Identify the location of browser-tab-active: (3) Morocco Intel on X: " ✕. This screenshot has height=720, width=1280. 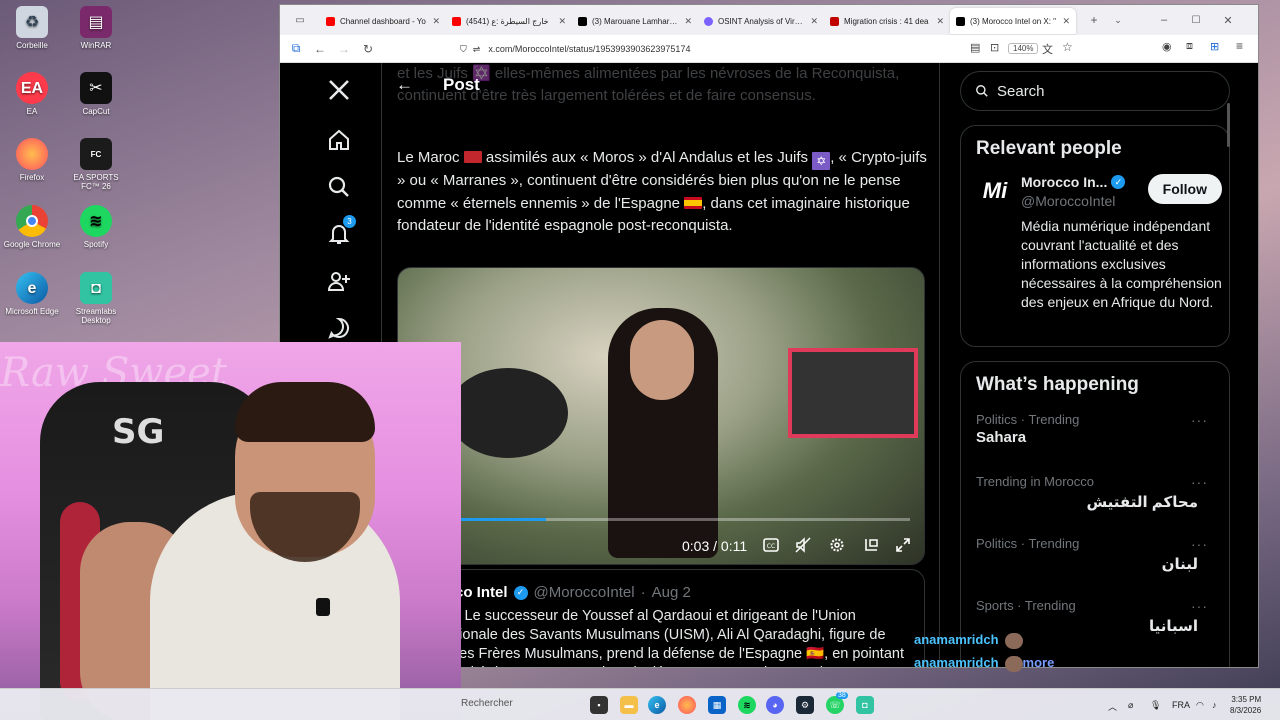
(1013, 21).